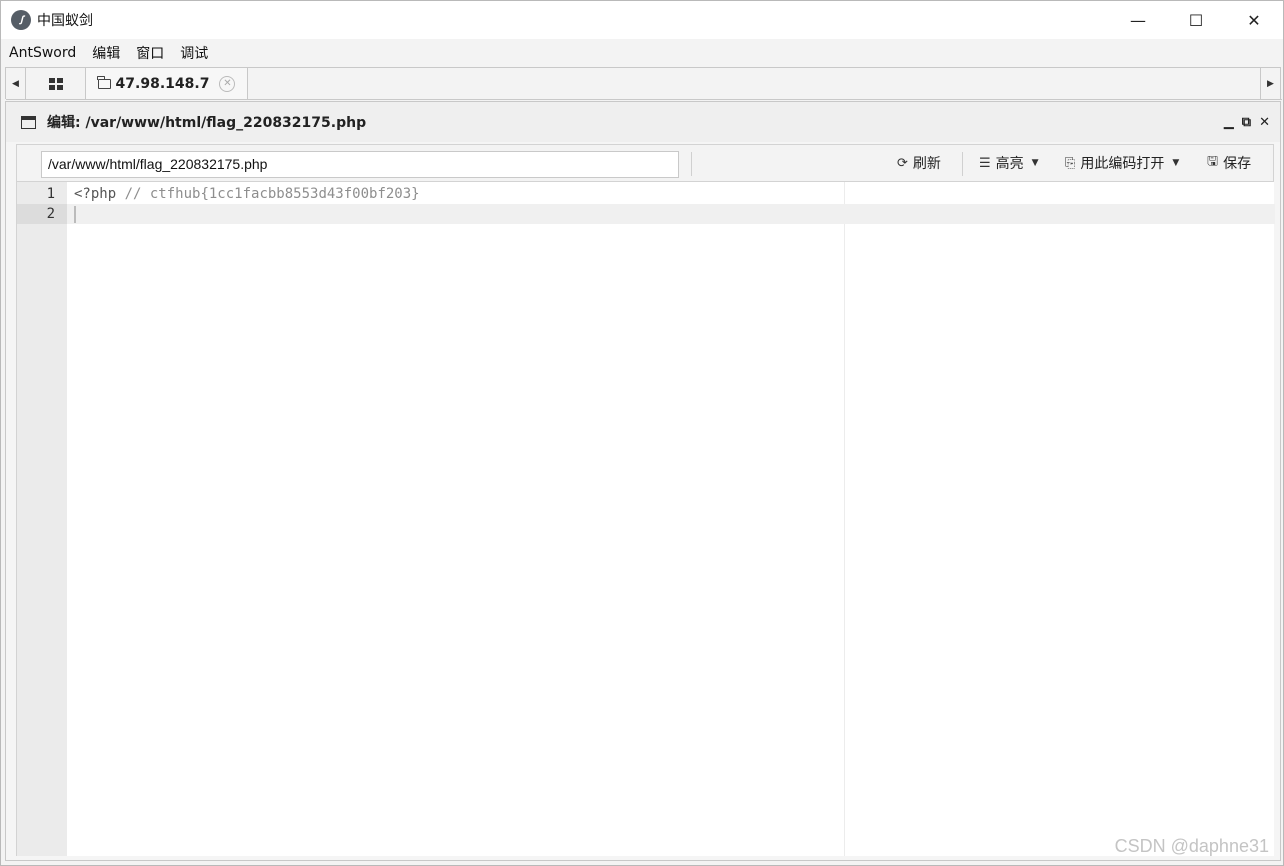  I want to click on tab-scroll-left-button: ◀, so click(16, 83).